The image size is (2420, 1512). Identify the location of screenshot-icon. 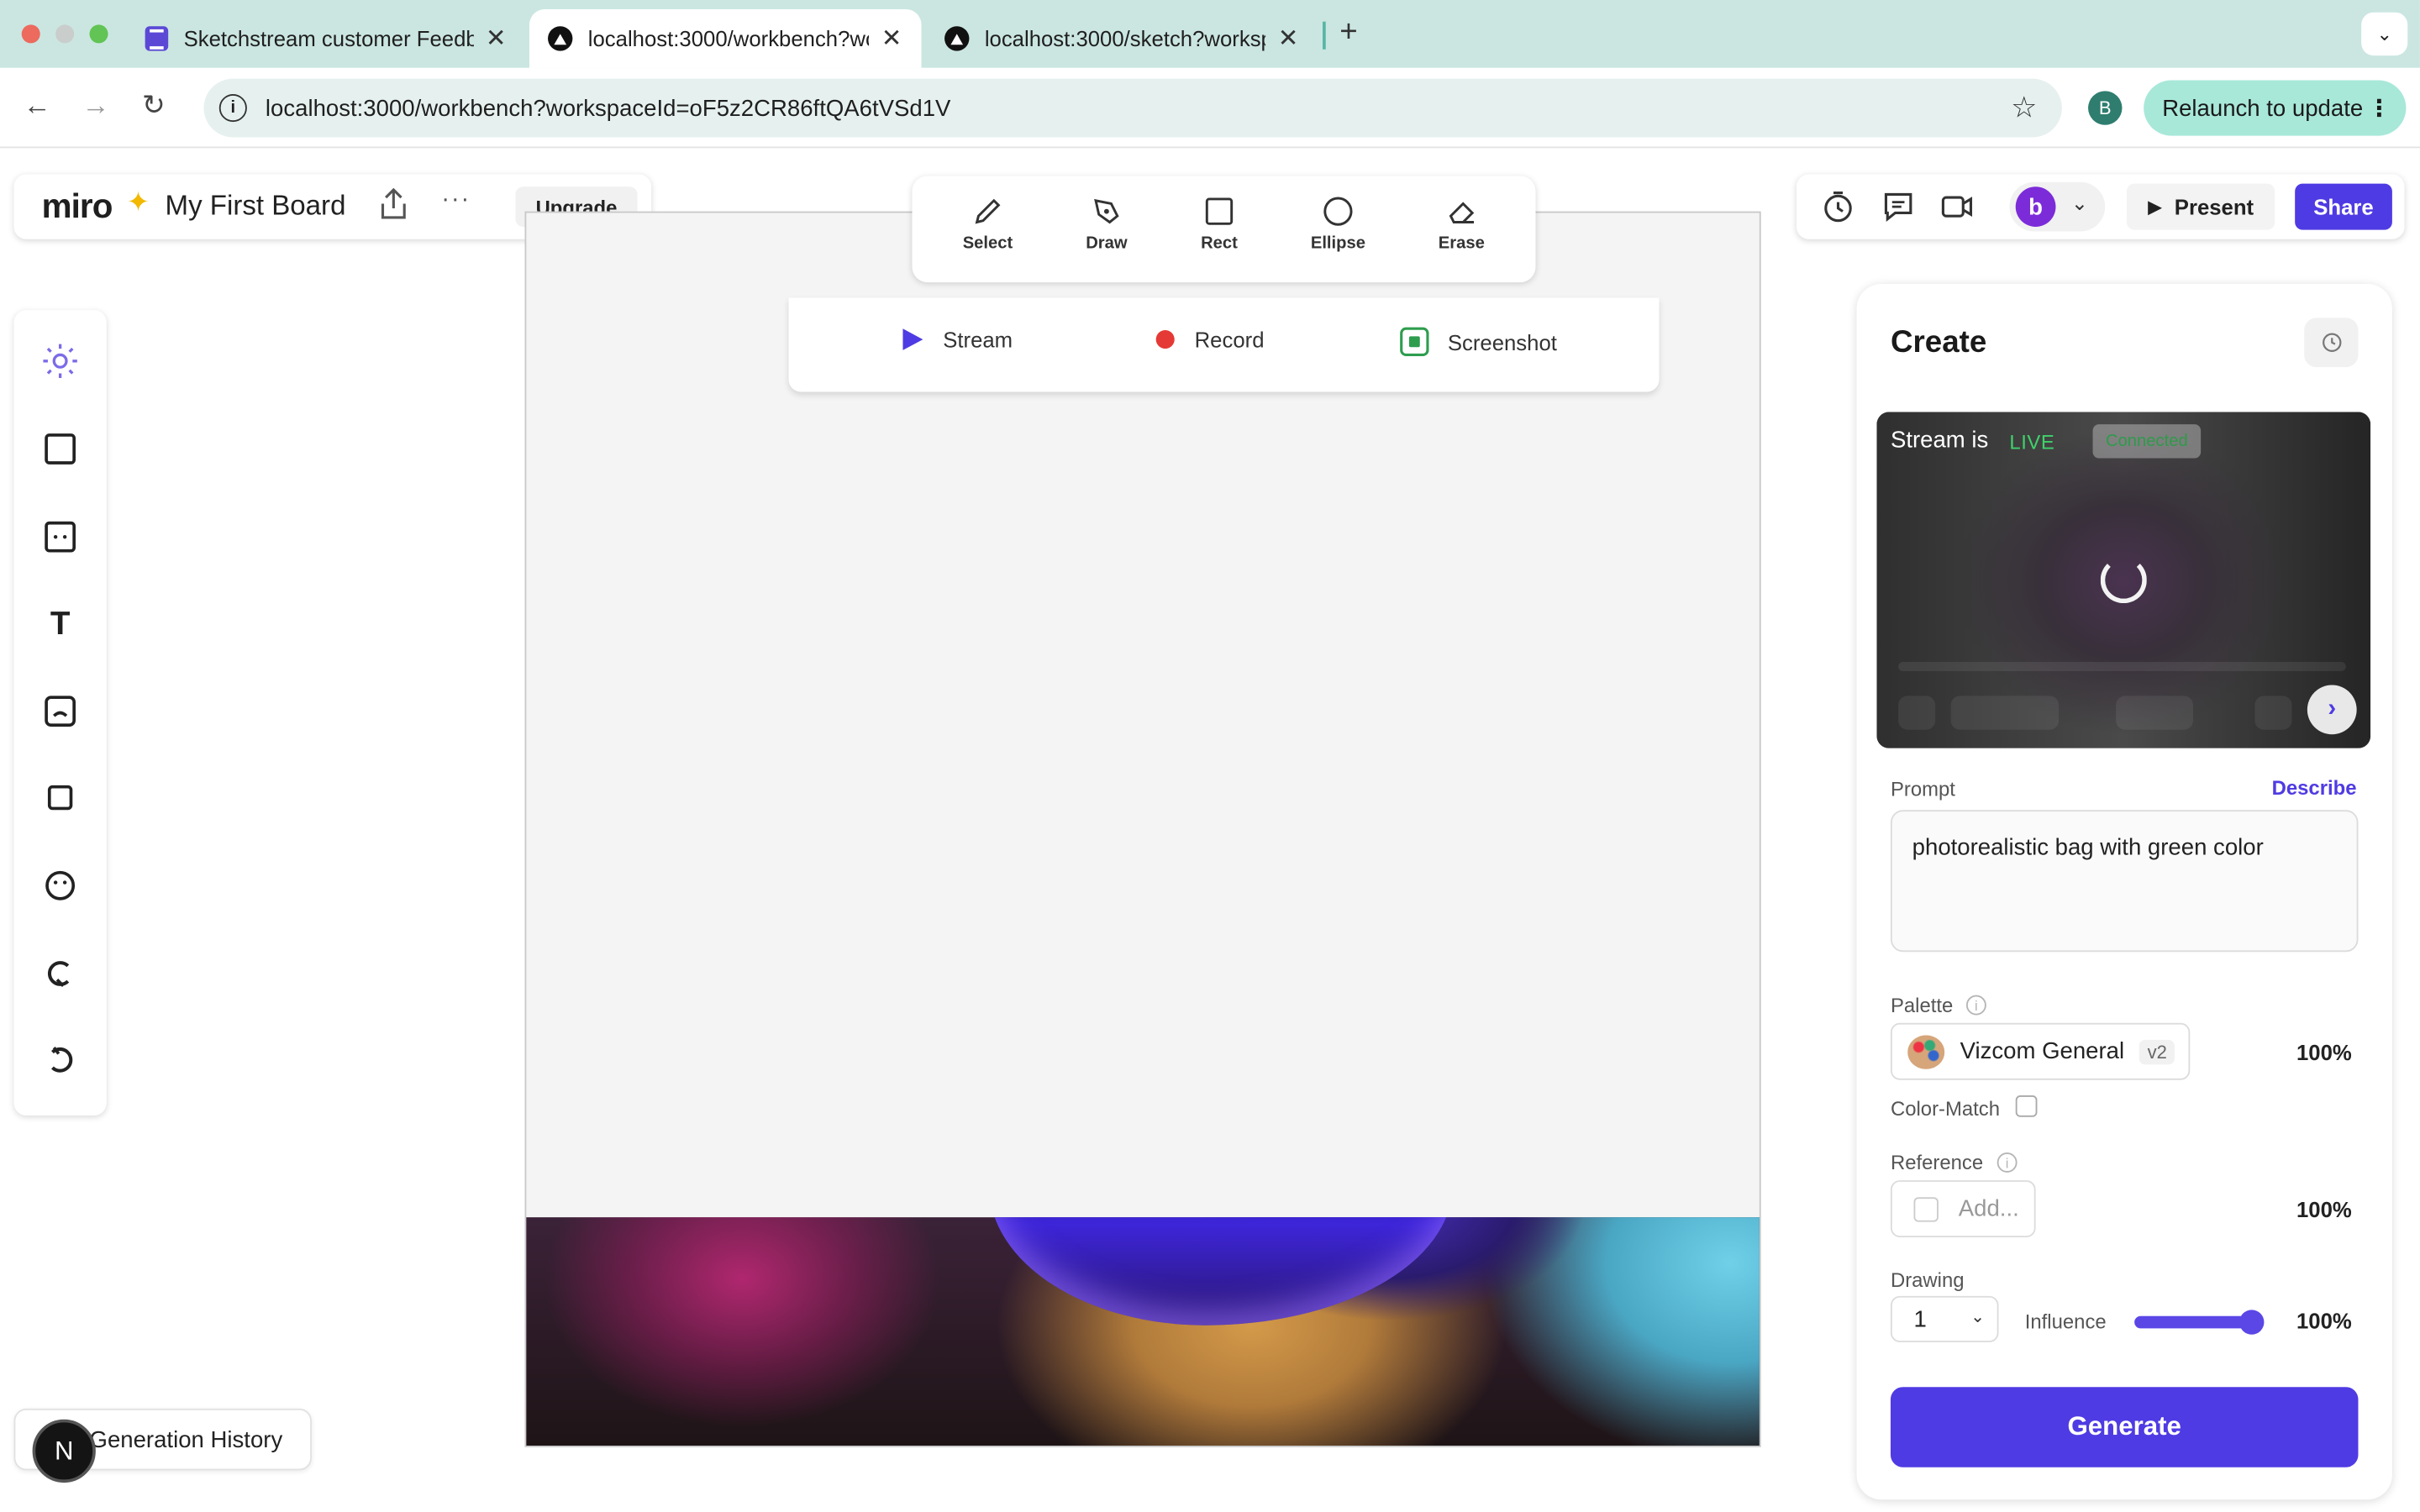
(1414, 342).